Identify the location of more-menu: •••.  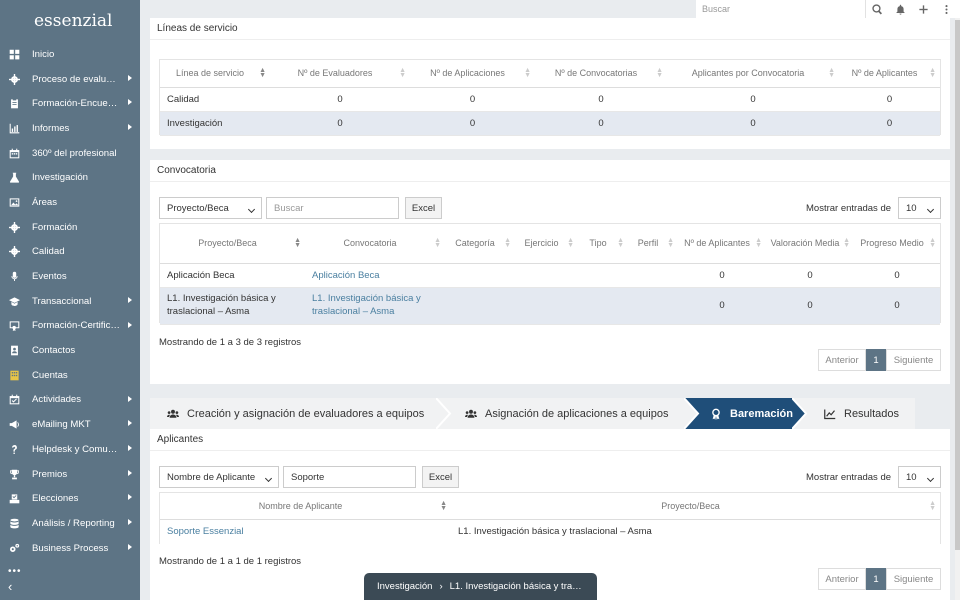
(15, 571).